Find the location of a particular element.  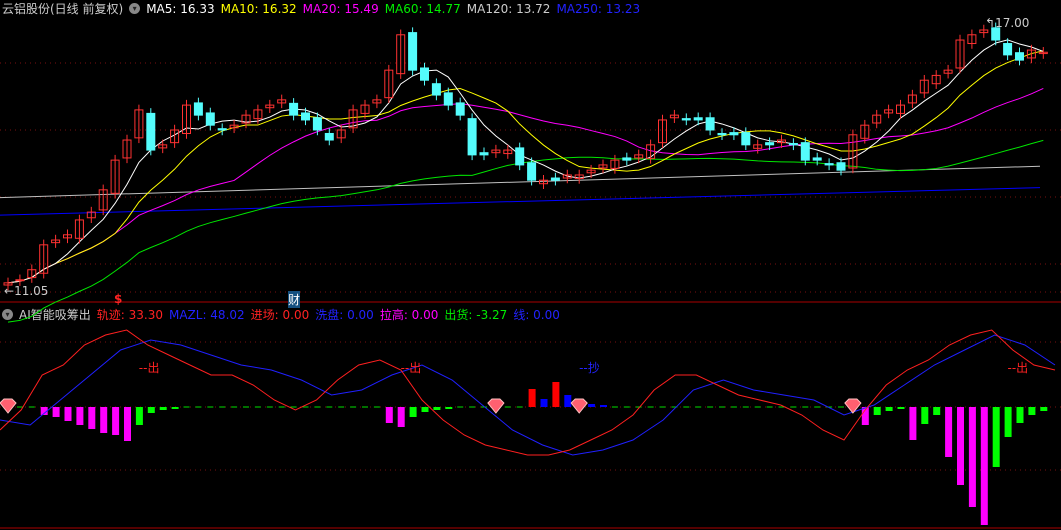

finance-marker: 财 is located at coordinates (294, 299).